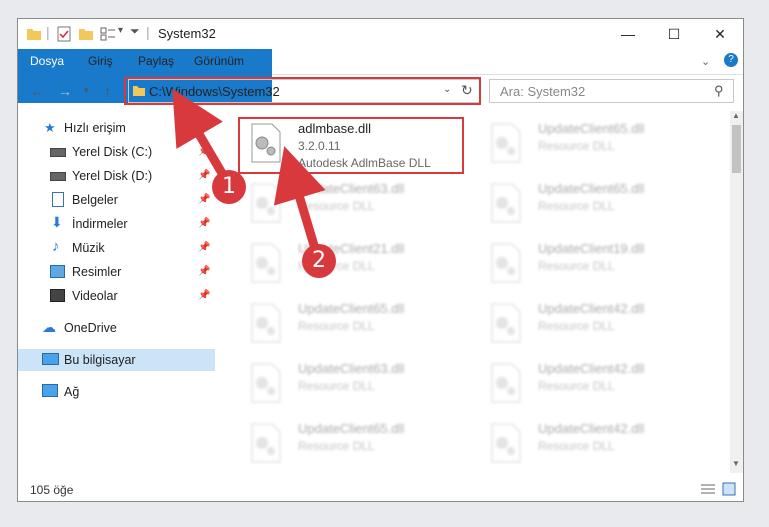 Image resolution: width=769 pixels, height=527 pixels. What do you see at coordinates (319, 261) in the screenshot?
I see `step-badge-2: 2` at bounding box center [319, 261].